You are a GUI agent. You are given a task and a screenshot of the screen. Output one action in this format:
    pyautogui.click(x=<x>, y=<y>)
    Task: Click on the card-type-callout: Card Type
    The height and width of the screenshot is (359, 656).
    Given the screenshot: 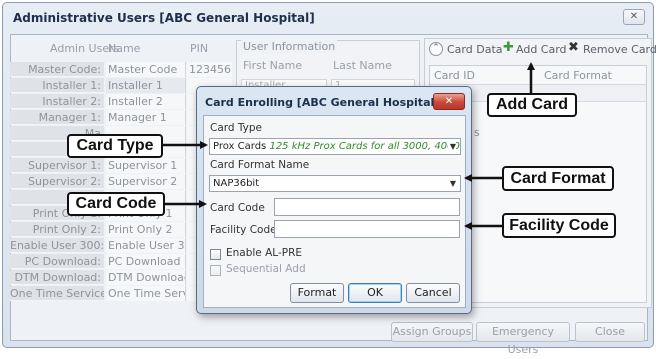 What is the action you would take?
    pyautogui.click(x=115, y=146)
    